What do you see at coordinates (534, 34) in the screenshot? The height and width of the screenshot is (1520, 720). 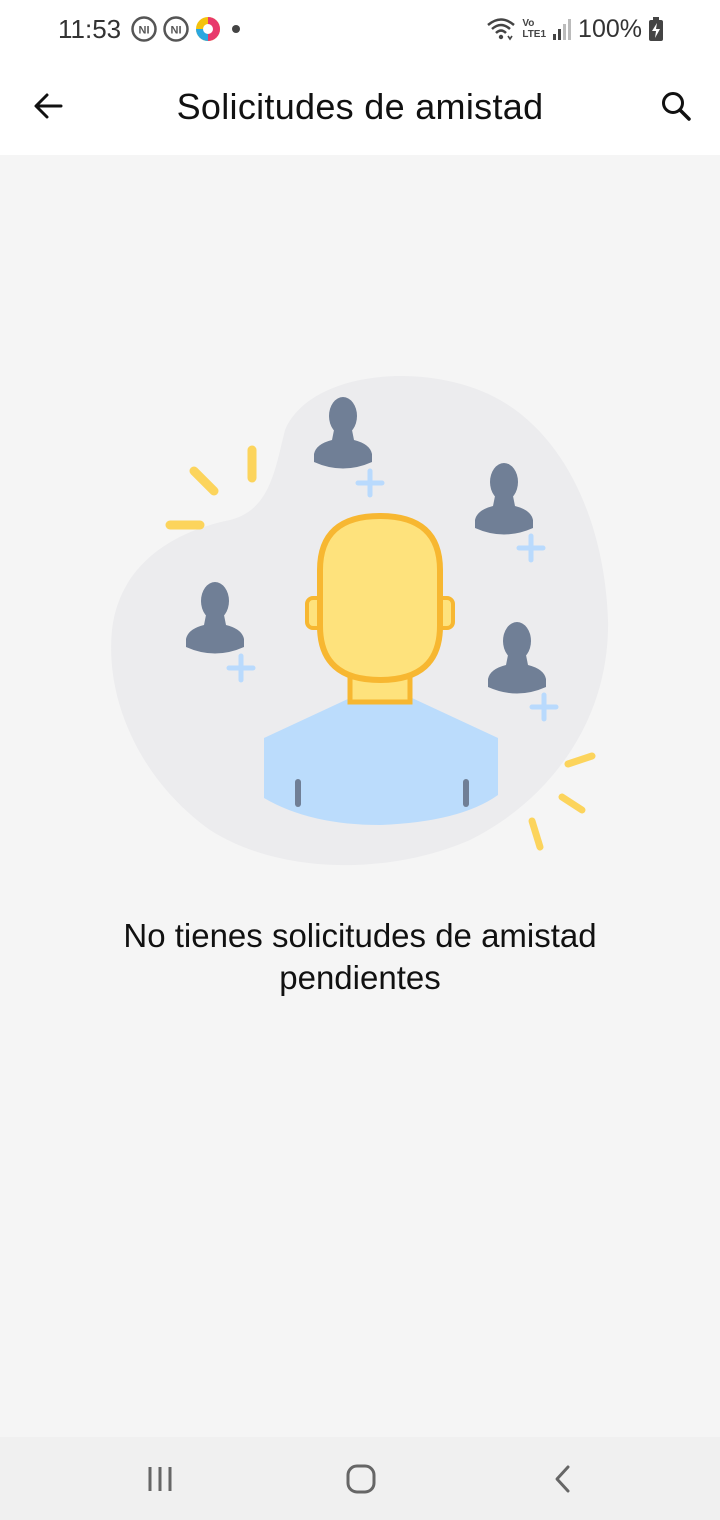 I see `volte-label-bottom: LTE1` at bounding box center [534, 34].